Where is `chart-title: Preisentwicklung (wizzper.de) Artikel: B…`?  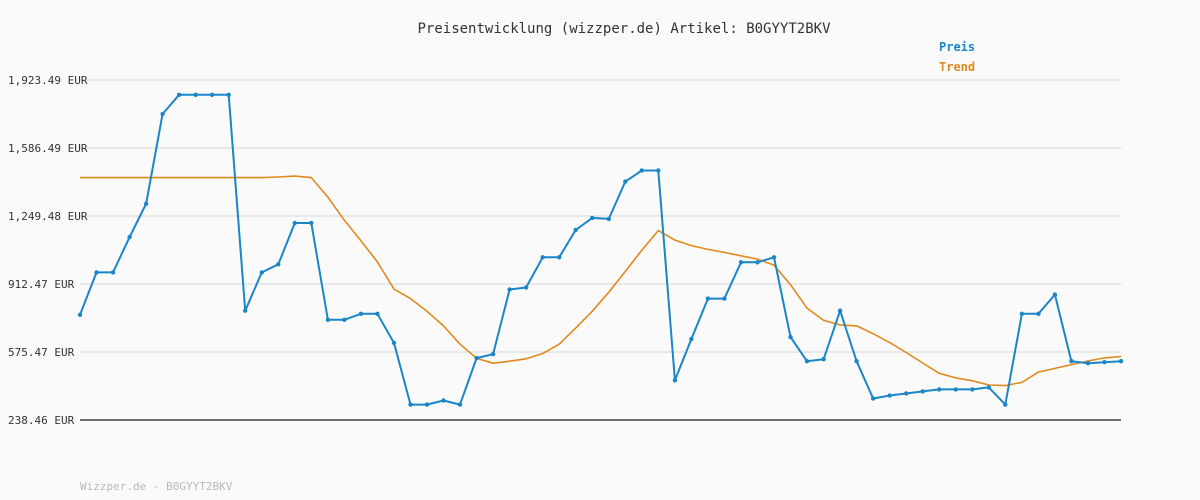
chart-title: Preisentwicklung (wizzper.de) Artikel: B… is located at coordinates (624, 29).